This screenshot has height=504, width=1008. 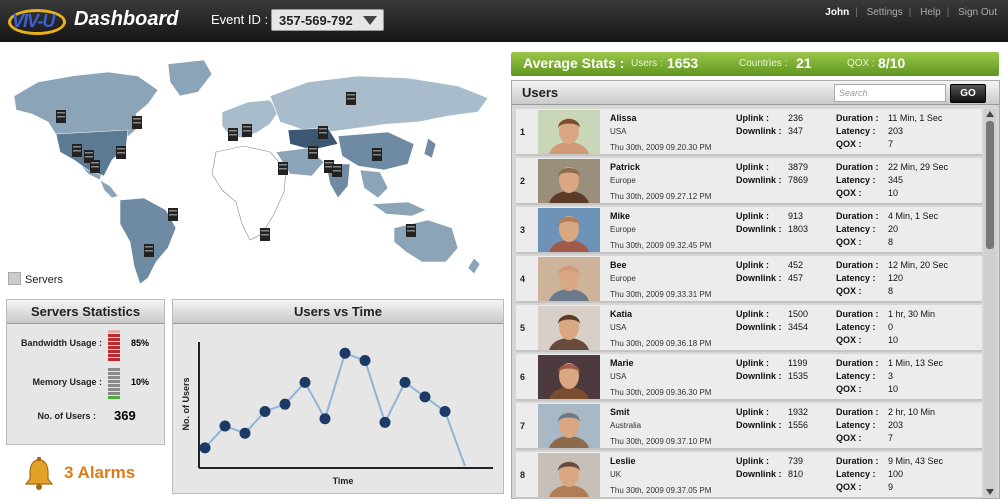 I want to click on current-user: John, so click(x=837, y=12).